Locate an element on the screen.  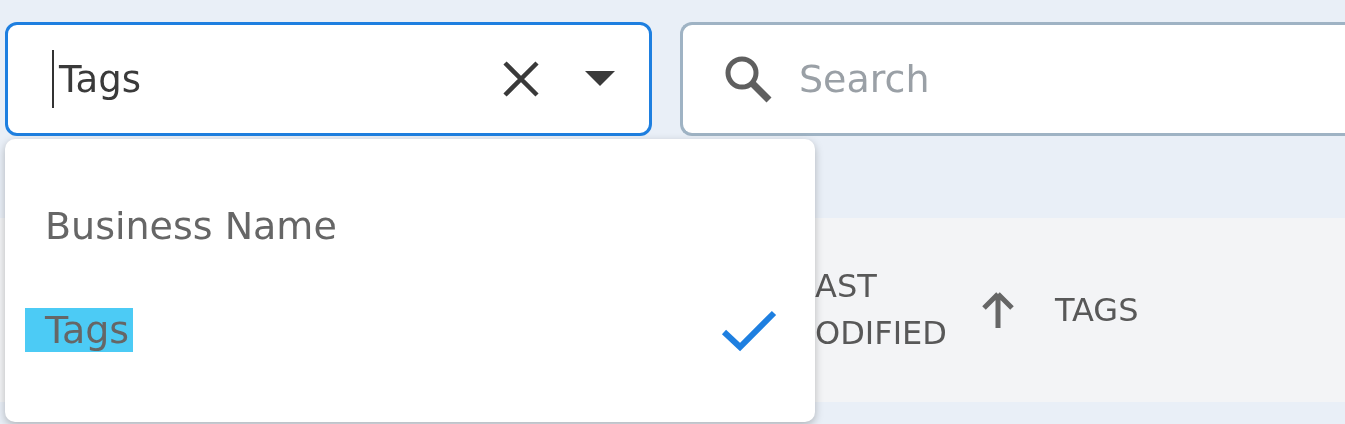
menu-option: Business Name is located at coordinates (410, 226).